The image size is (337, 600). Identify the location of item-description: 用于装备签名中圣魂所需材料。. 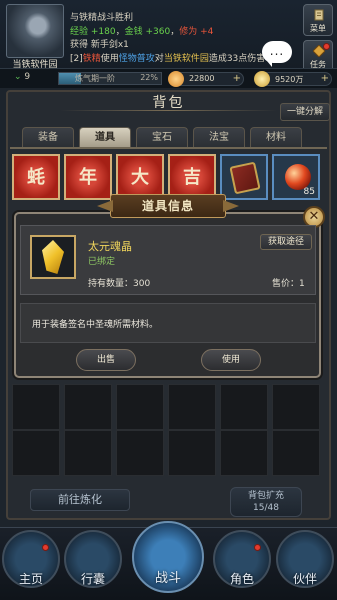
(95, 325).